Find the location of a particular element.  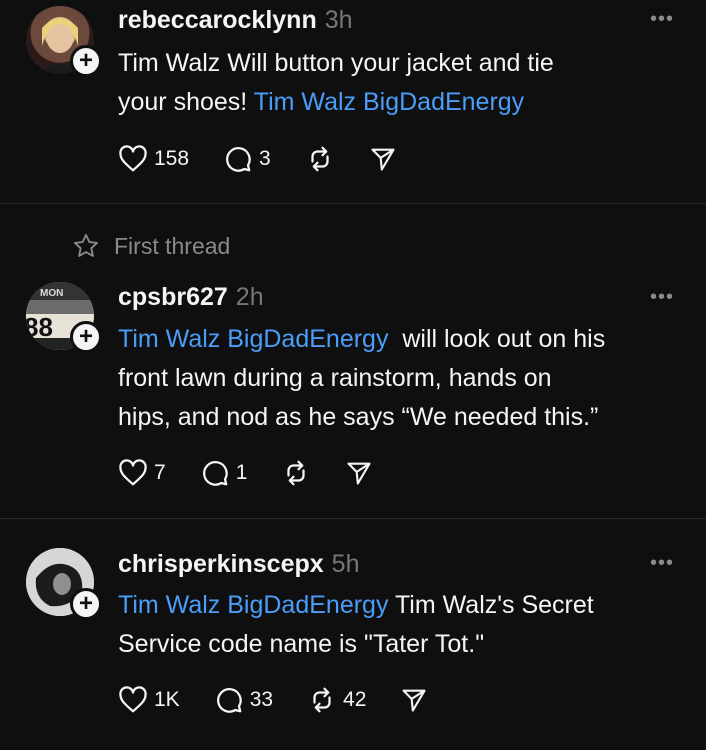

repost-count: 42 is located at coordinates (355, 699).